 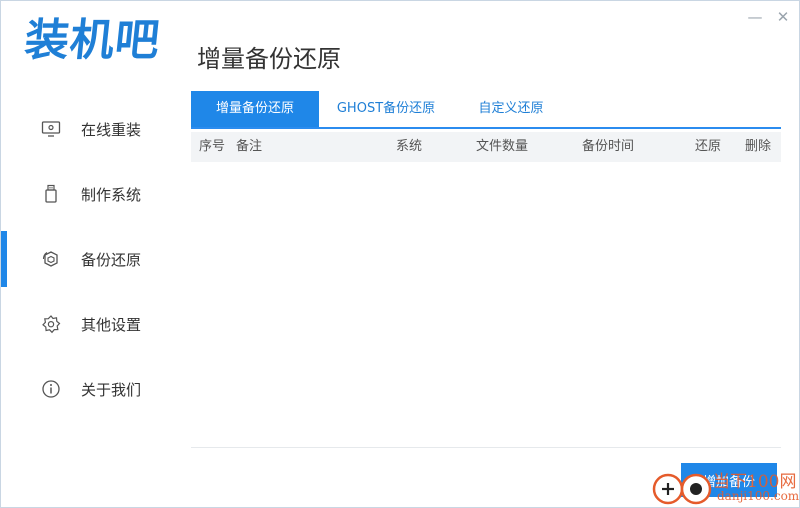 I want to click on sidebar-item-about-us: 关于我们, so click(x=86, y=389).